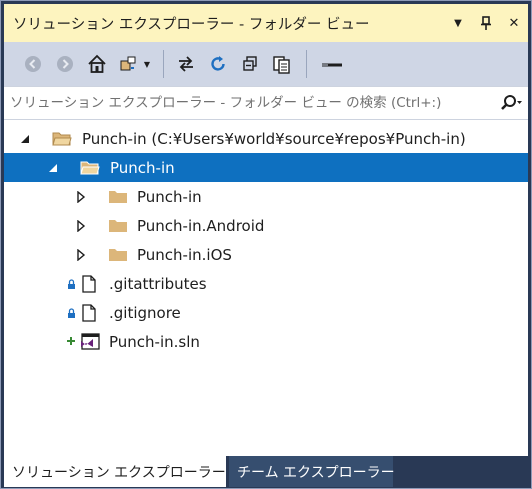  I want to click on tree-item-folder: Punch-in, so click(266, 167).